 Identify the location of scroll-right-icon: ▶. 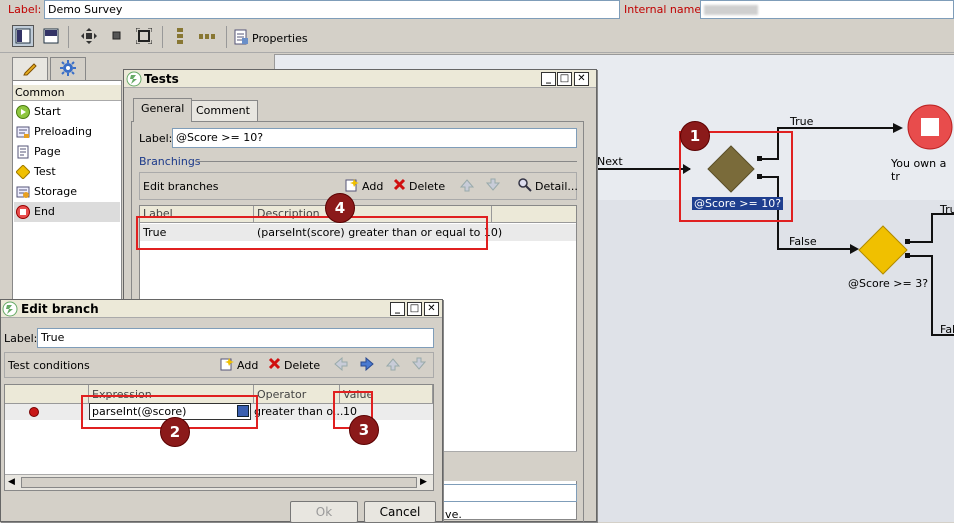
(423, 482).